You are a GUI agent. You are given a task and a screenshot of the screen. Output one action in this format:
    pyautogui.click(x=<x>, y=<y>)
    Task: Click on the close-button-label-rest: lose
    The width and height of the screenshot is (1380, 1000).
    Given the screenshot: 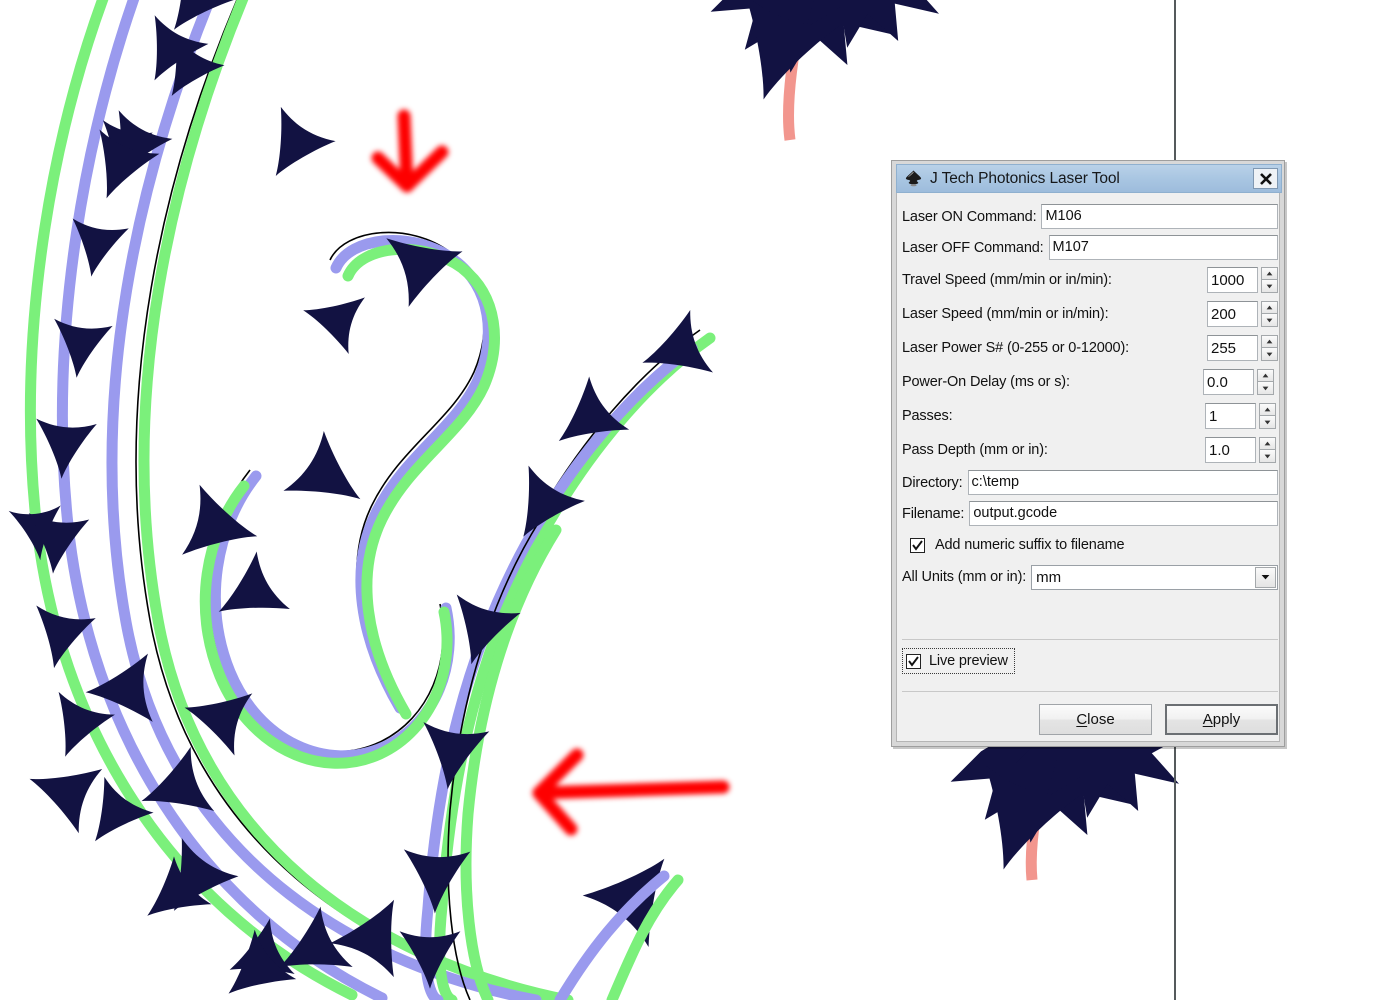 What is the action you would take?
    pyautogui.click(x=1101, y=719)
    